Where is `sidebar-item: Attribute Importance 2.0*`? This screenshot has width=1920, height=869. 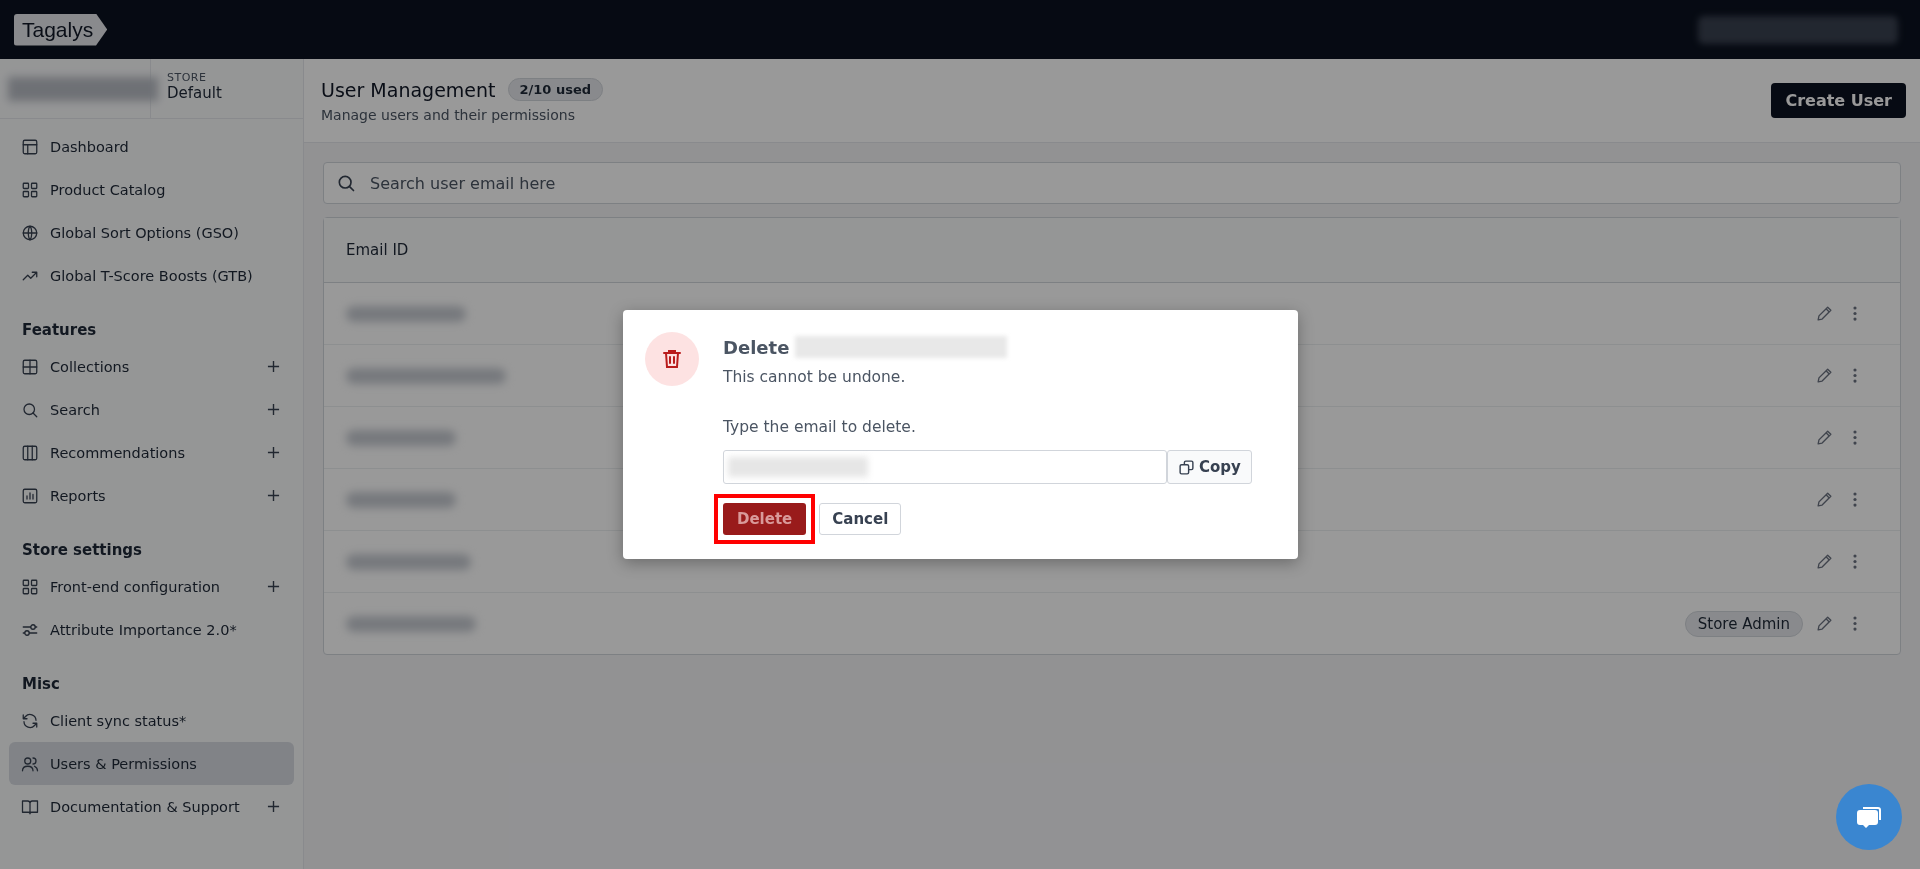
sidebar-item: Attribute Importance 2.0* is located at coordinates (151, 629).